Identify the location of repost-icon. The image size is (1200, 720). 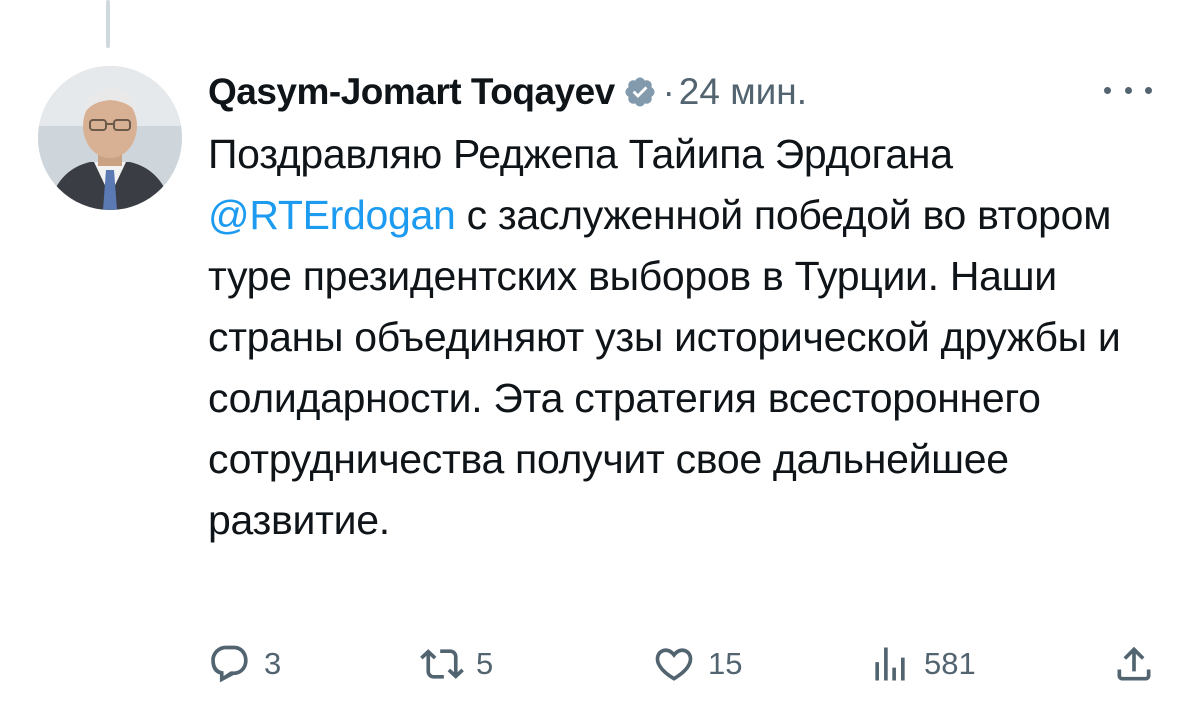
(442, 664).